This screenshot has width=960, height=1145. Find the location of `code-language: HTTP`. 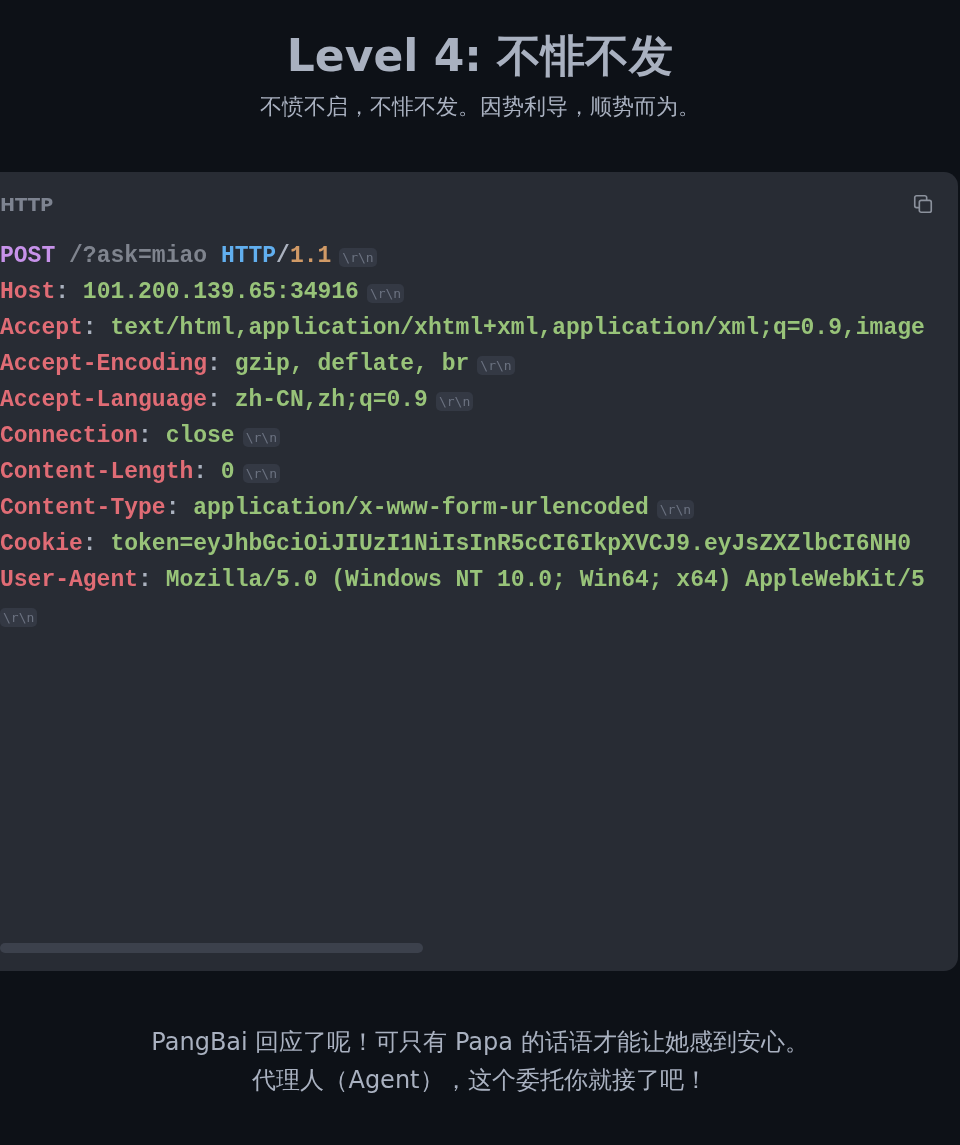

code-language: HTTP is located at coordinates (27, 204).